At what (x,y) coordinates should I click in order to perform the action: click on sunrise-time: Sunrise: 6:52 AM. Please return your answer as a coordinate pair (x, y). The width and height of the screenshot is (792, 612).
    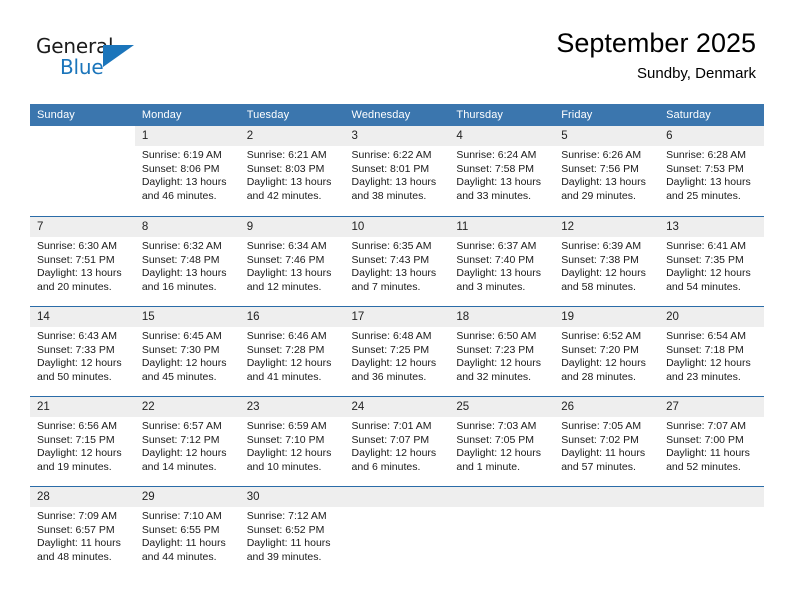
    Looking at the image, I should click on (601, 336).